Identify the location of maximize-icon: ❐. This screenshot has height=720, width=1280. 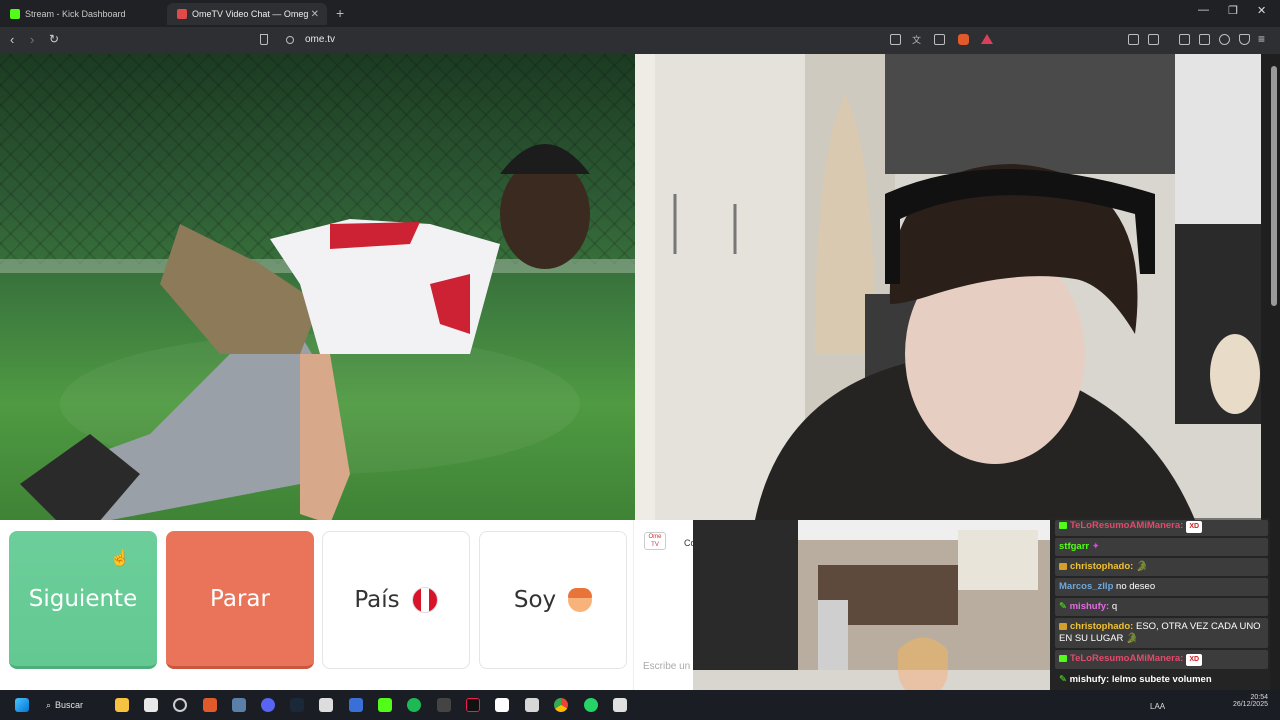
(1233, 10).